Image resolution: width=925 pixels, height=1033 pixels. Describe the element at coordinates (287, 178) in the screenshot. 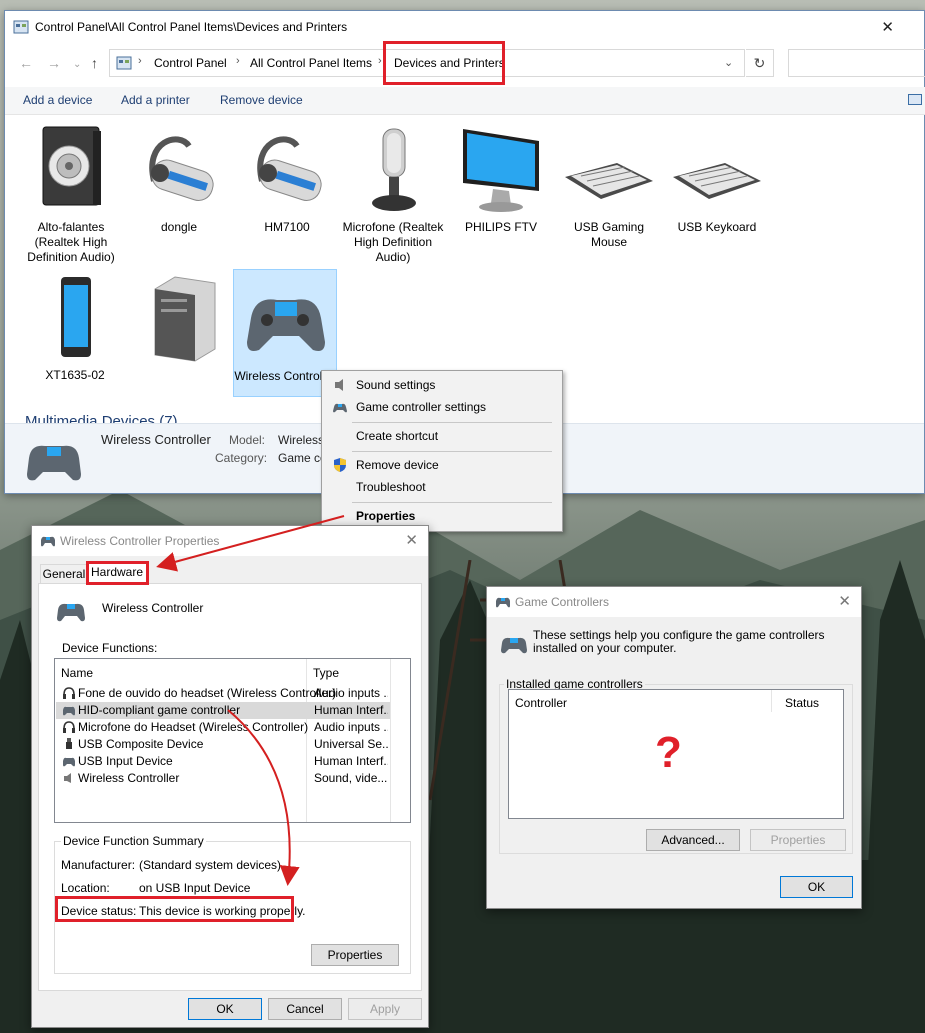

I see `device-item: HM7100` at that location.